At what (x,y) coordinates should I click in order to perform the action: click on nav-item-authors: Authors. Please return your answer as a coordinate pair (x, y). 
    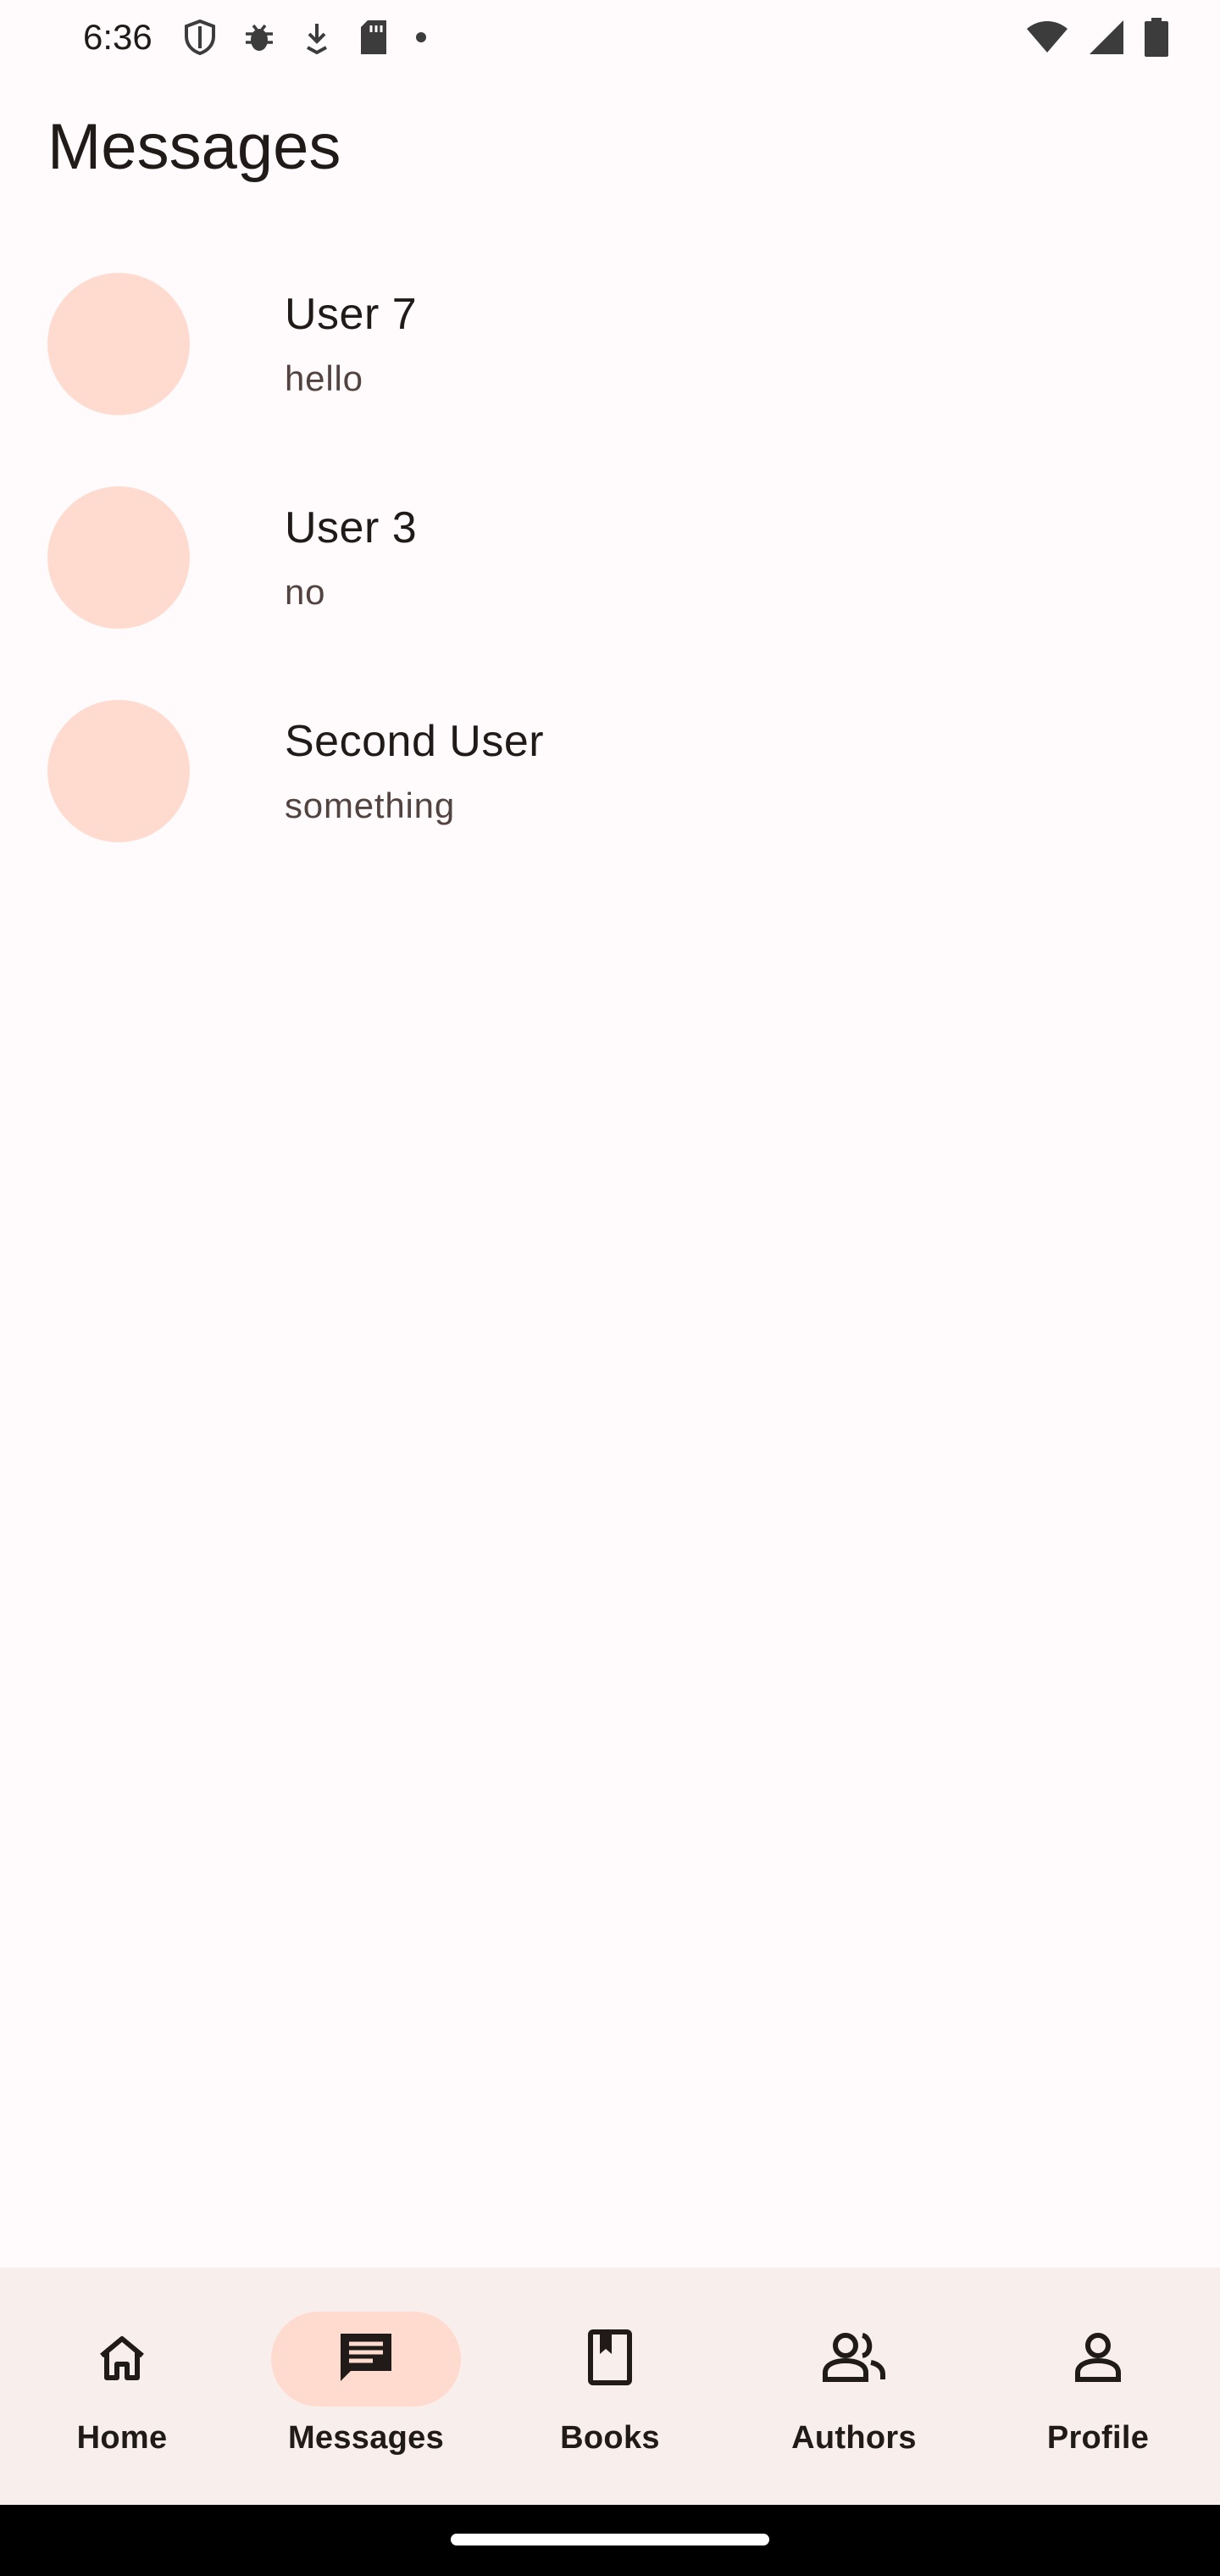
    Looking at the image, I should click on (854, 2386).